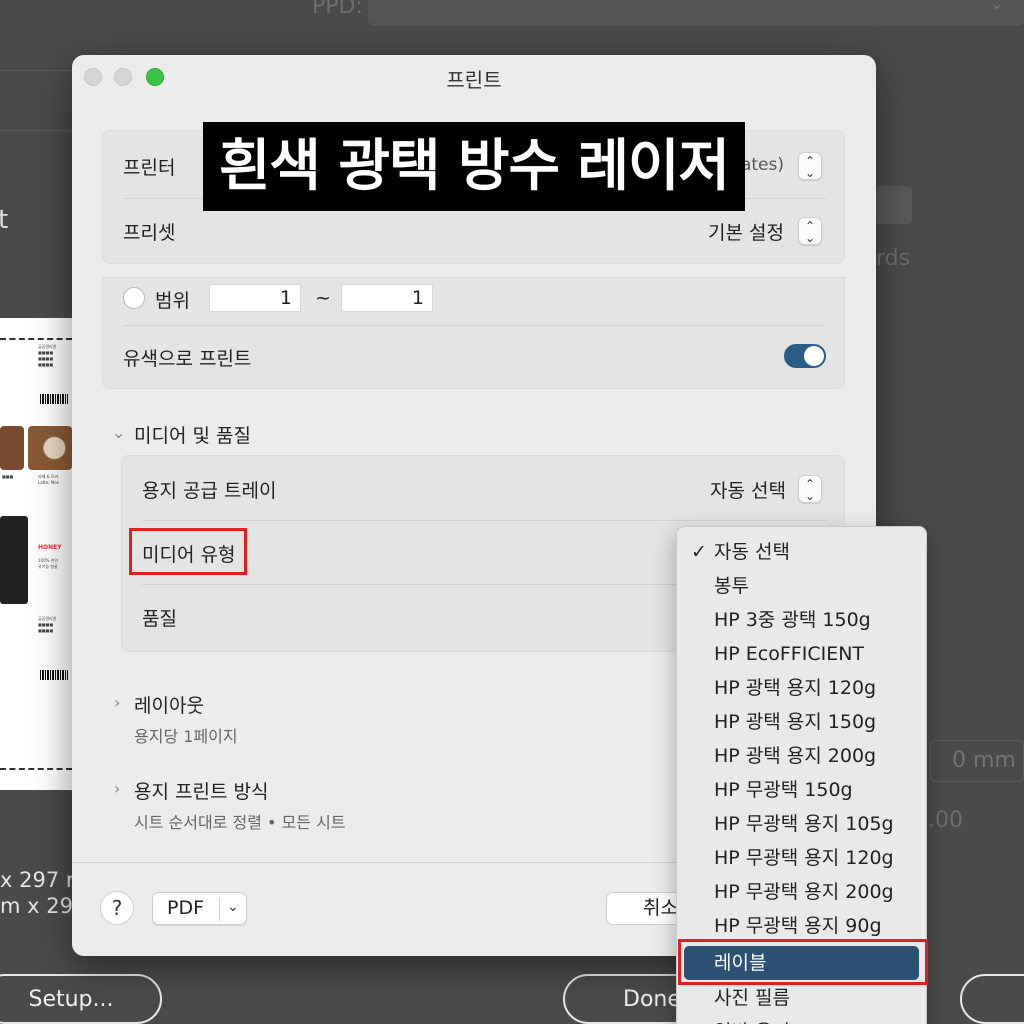 The height and width of the screenshot is (1024, 1024). Describe the element at coordinates (801, 1019) in the screenshot. I see `menu-item-plain-paper: 일반 용지` at that location.